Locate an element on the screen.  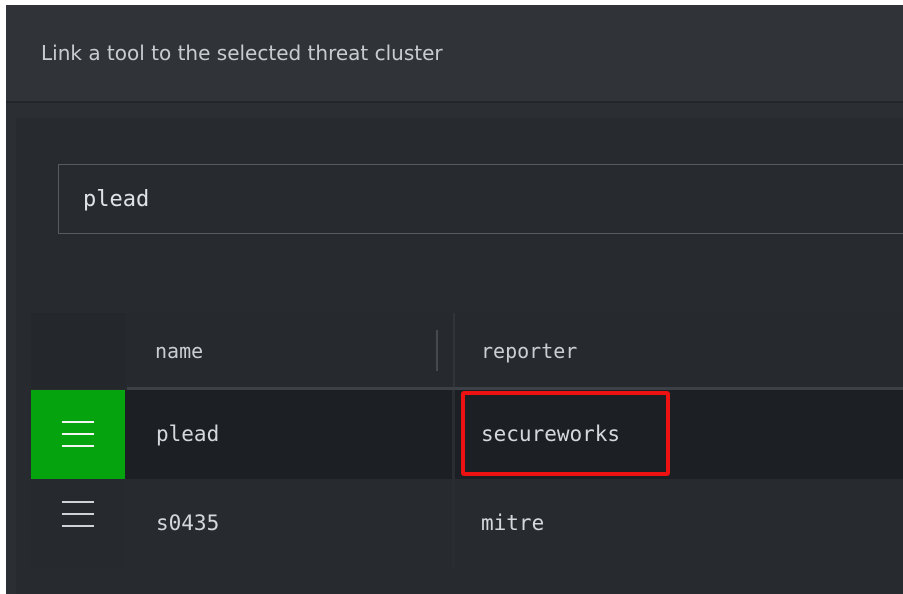
table-header: name reporter is located at coordinates (467, 351).